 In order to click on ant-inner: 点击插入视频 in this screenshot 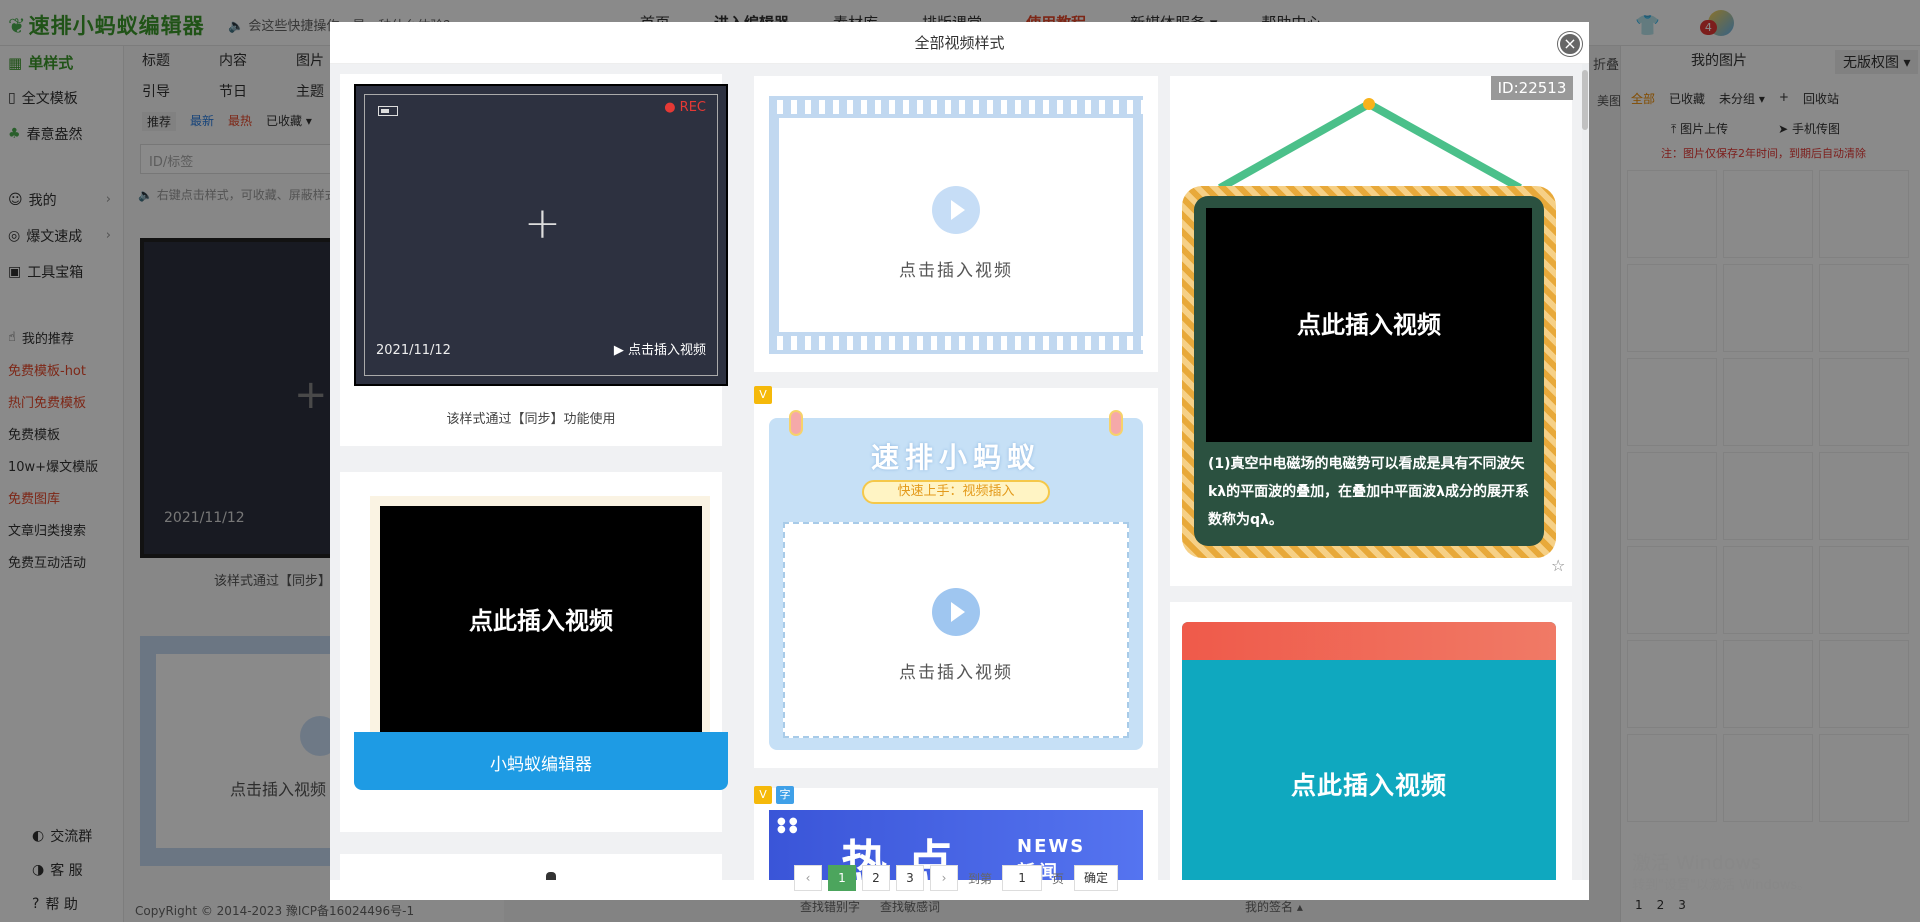, I will do `click(956, 630)`.